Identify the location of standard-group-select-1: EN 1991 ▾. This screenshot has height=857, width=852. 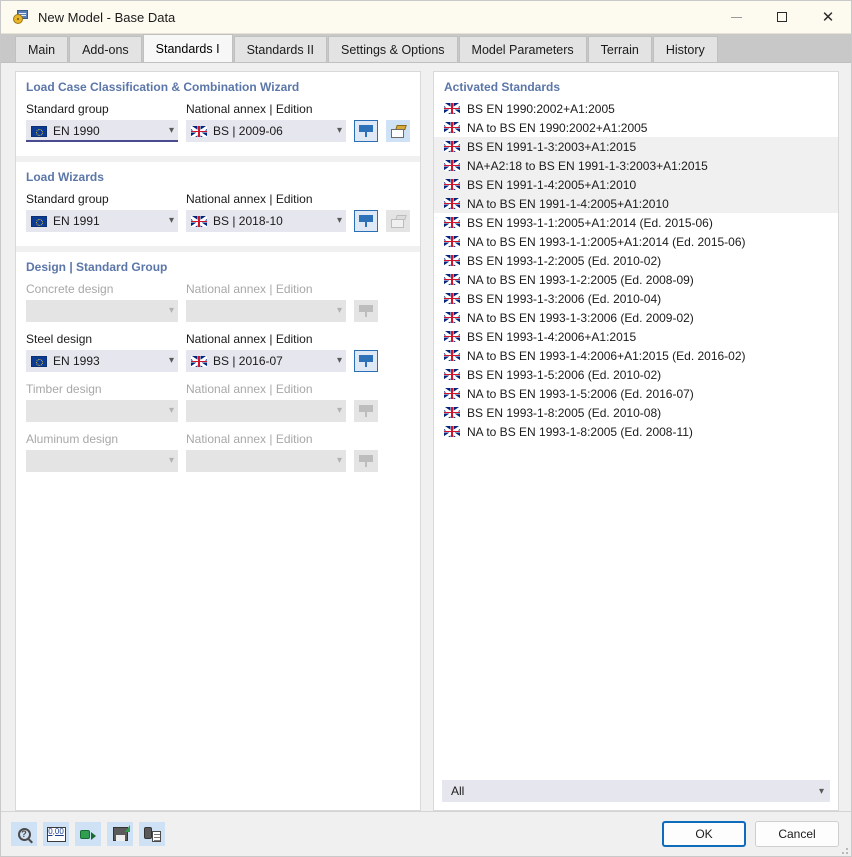
(102, 221).